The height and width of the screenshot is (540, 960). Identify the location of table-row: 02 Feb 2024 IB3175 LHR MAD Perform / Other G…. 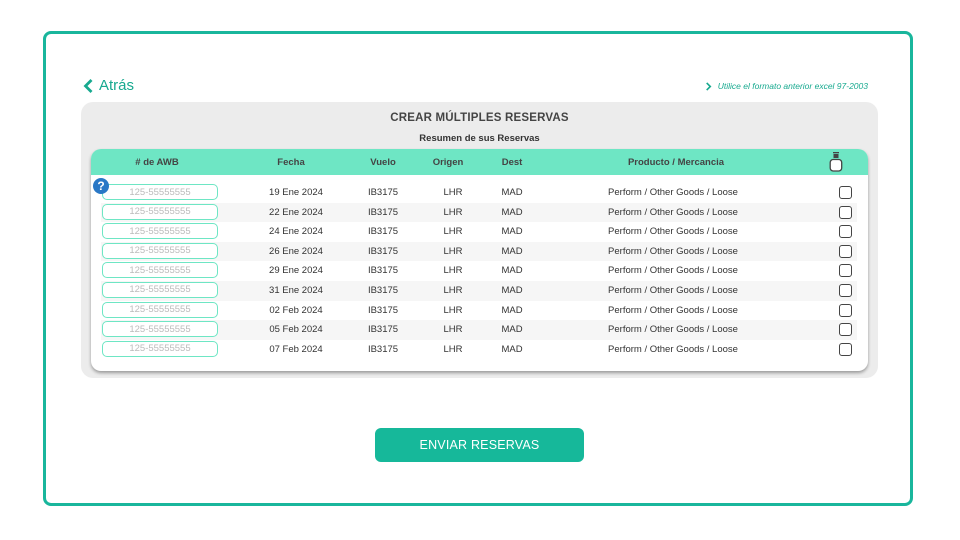
(479, 311).